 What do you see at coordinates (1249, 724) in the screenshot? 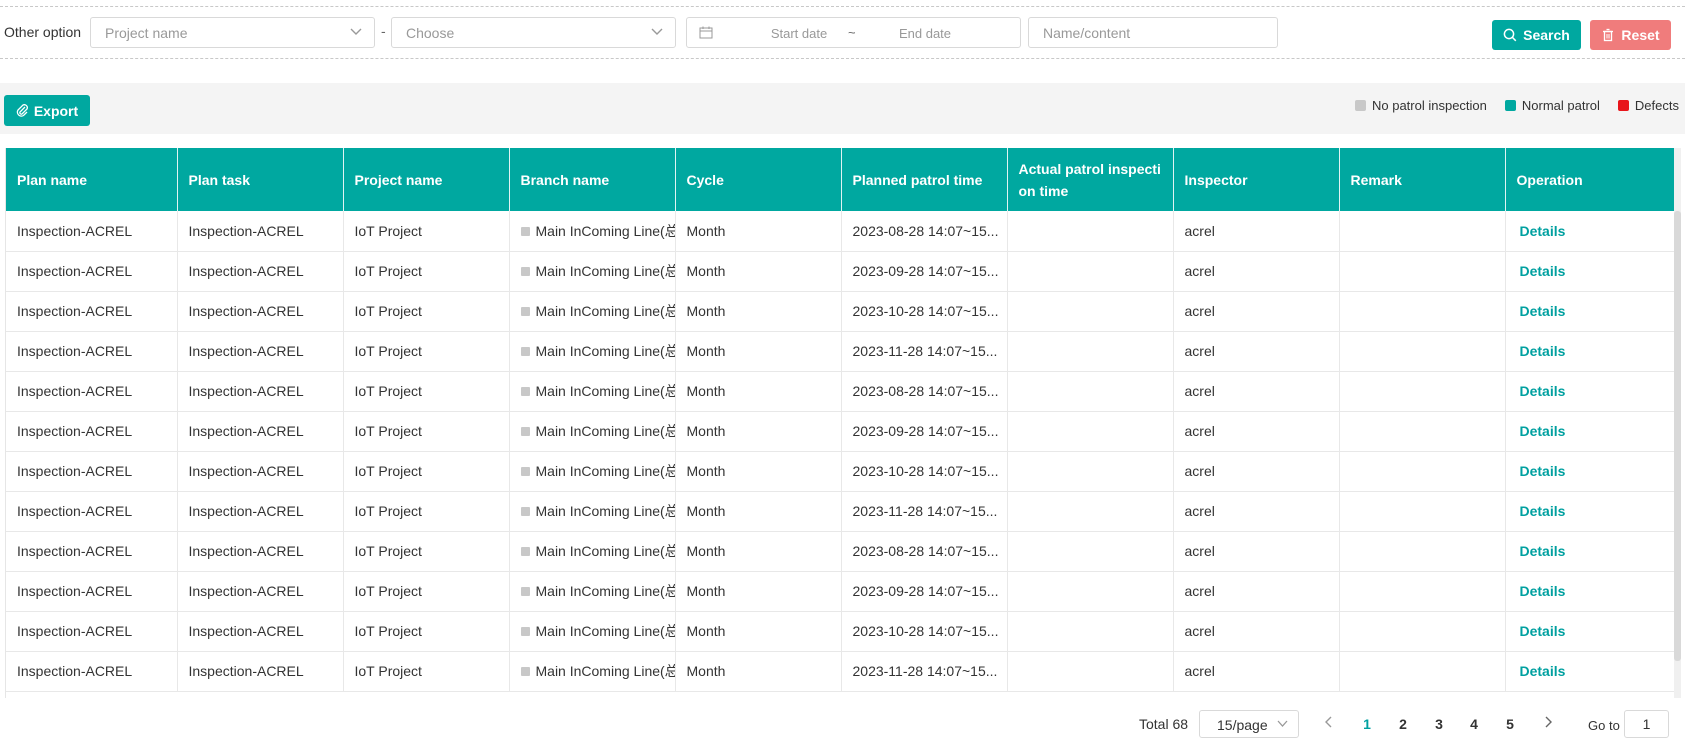
I see `page-size-select: 15/page` at bounding box center [1249, 724].